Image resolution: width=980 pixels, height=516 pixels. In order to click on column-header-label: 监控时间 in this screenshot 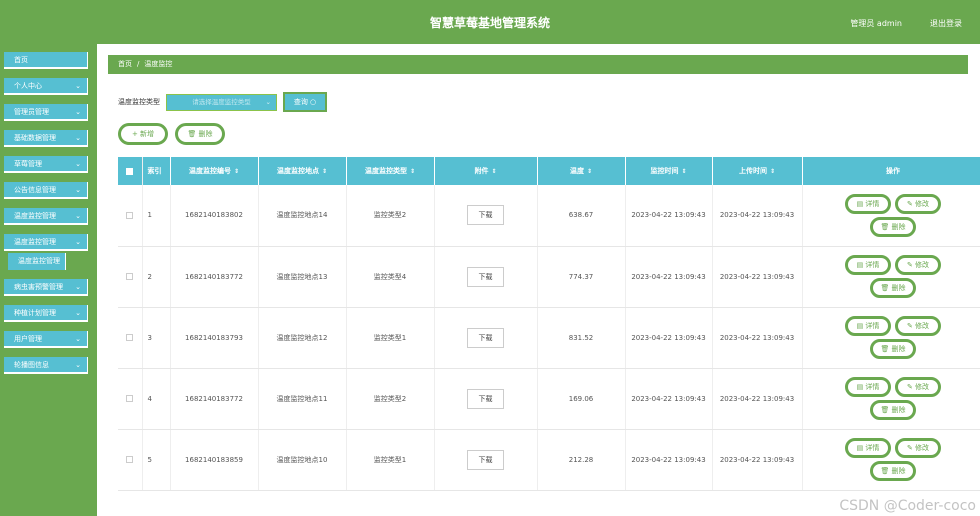, I will do `click(664, 171)`.